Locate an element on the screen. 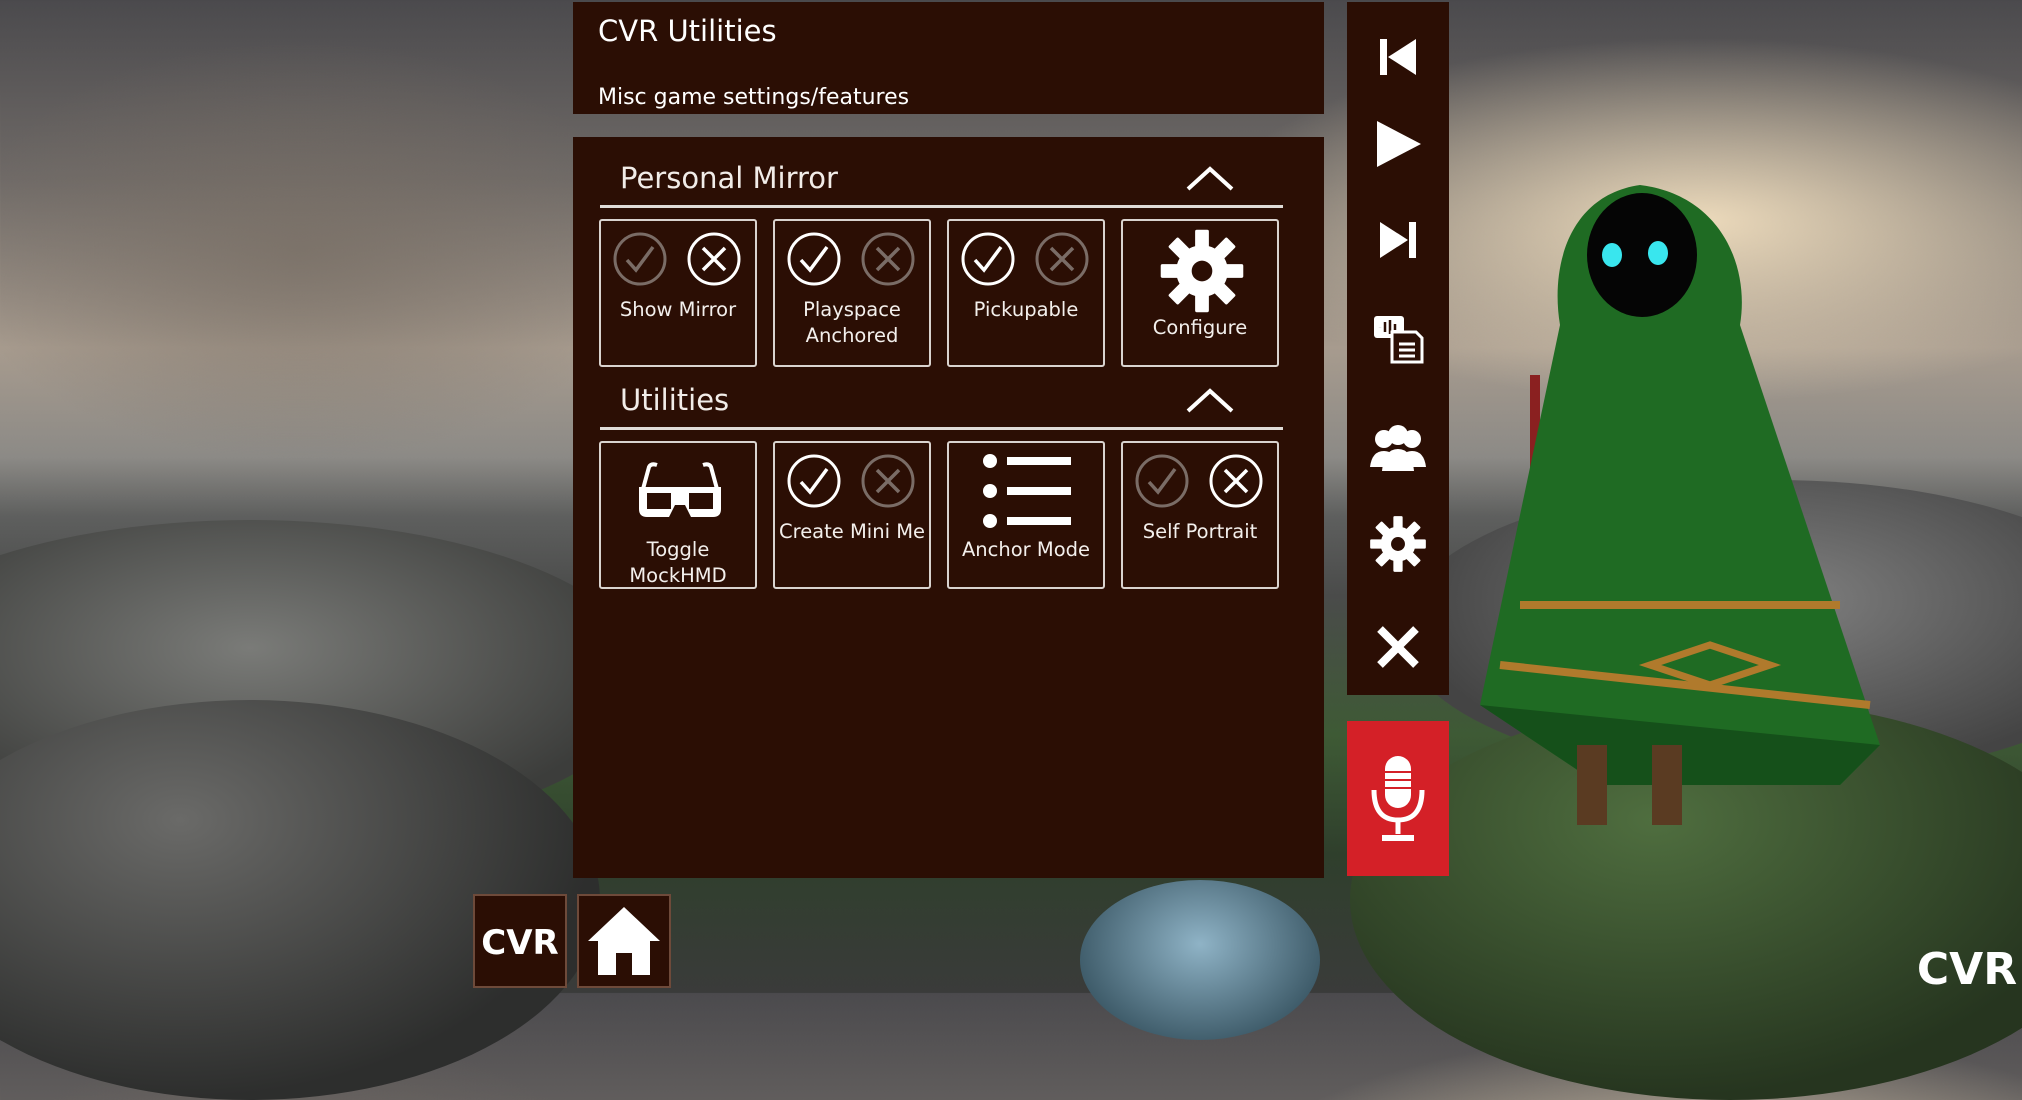  corner-cvr-logo: CVR is located at coordinates (1967, 968).